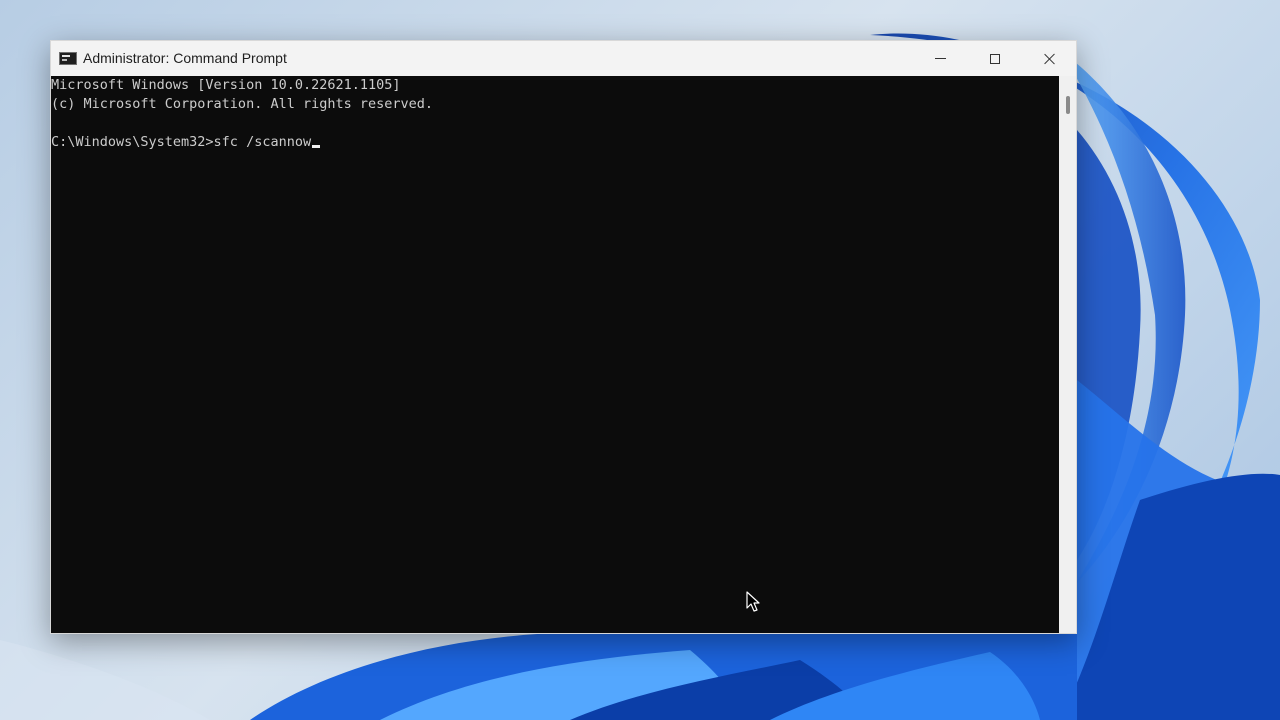 The width and height of the screenshot is (1280, 720). Describe the element at coordinates (316, 146) in the screenshot. I see `text-cursor` at that location.